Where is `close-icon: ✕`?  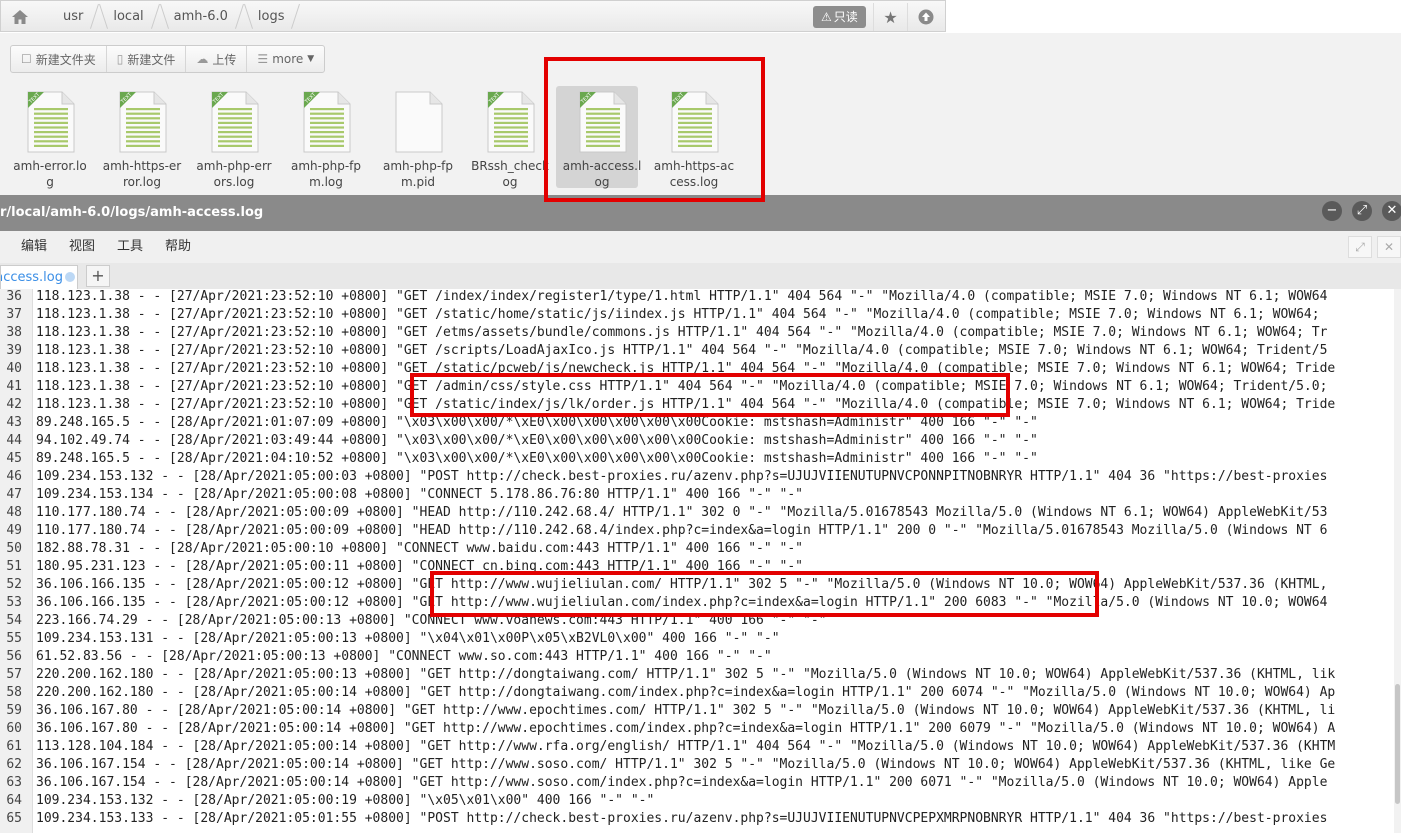
close-icon: ✕ is located at coordinates (1389, 247).